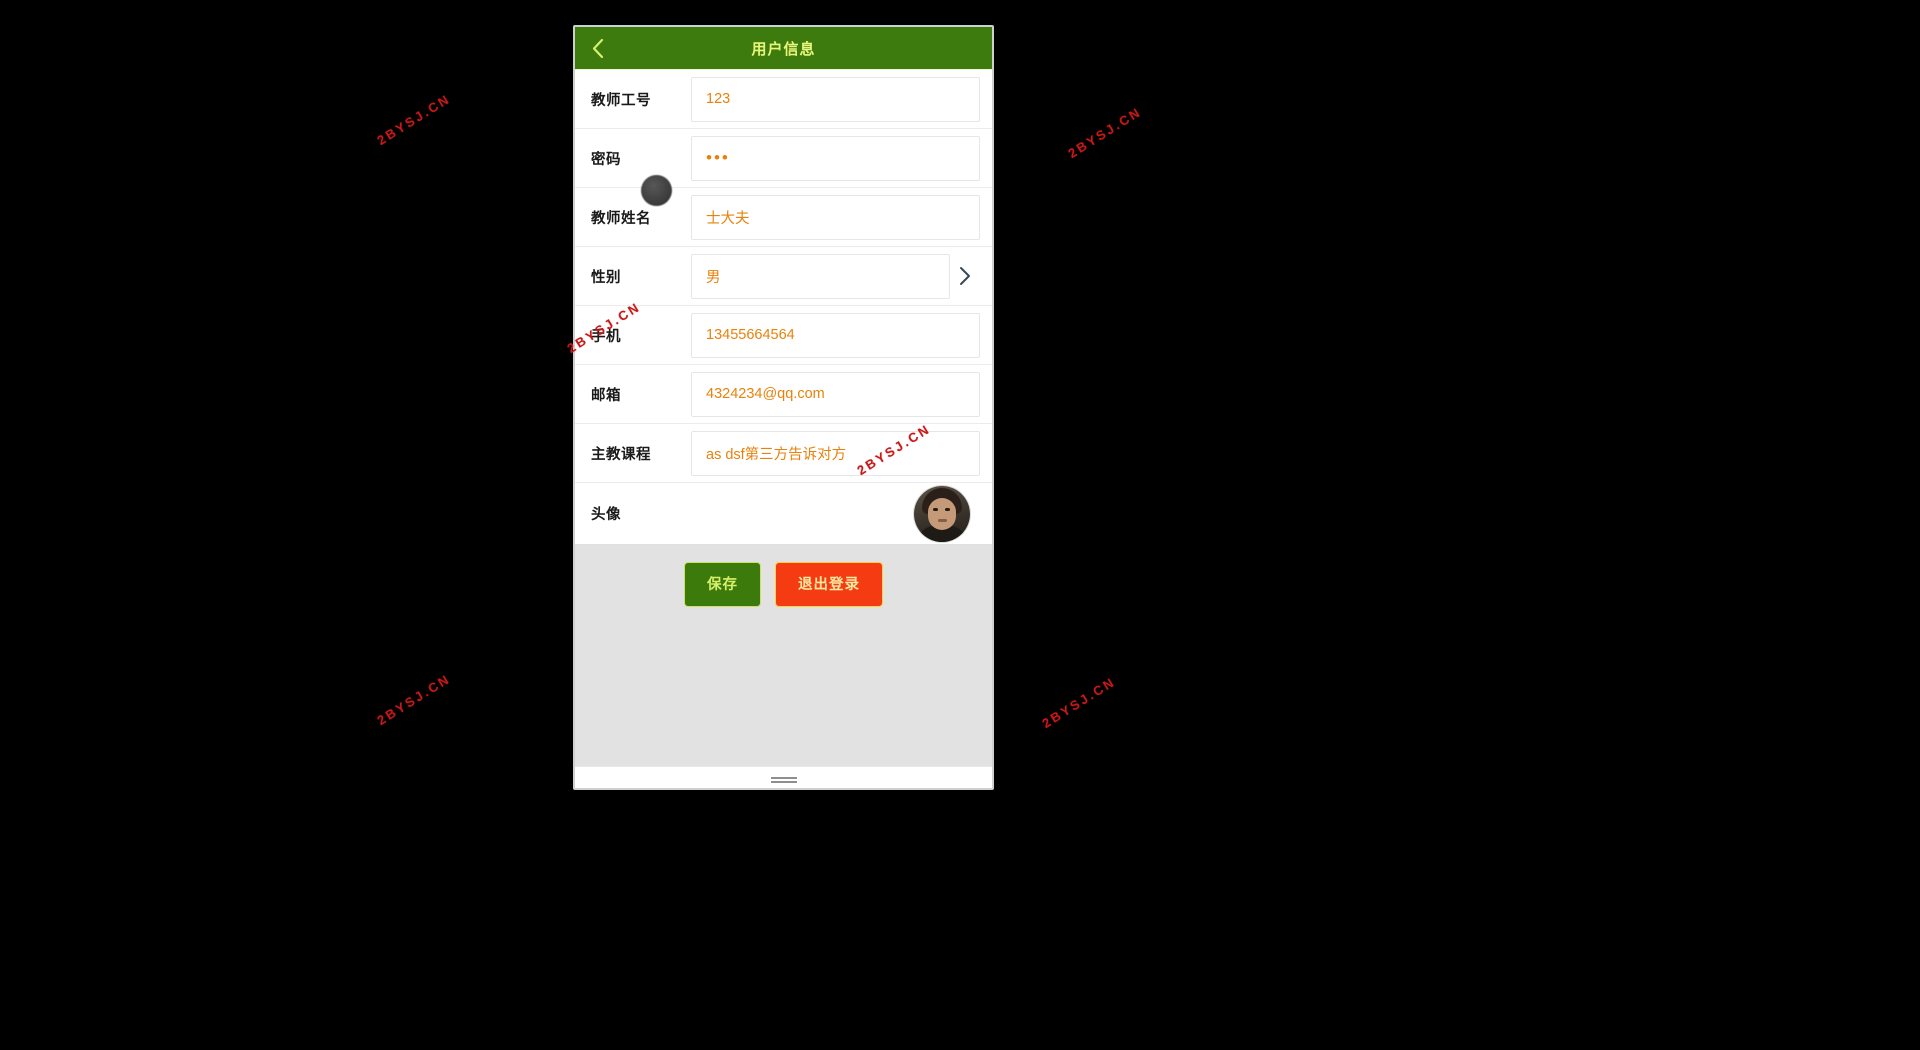  Describe the element at coordinates (835, 335) in the screenshot. I see `input-phone: 13455664564` at that location.